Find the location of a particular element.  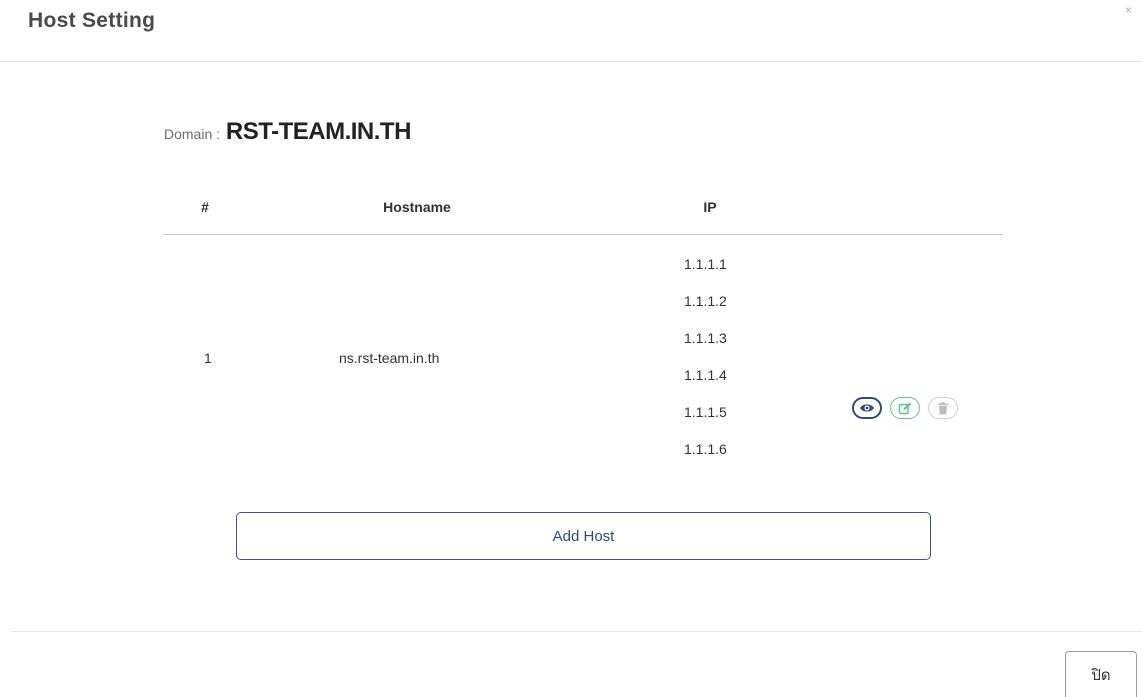

domain-line: Domain : RST-TEAM.IN.TH is located at coordinates (287, 132).